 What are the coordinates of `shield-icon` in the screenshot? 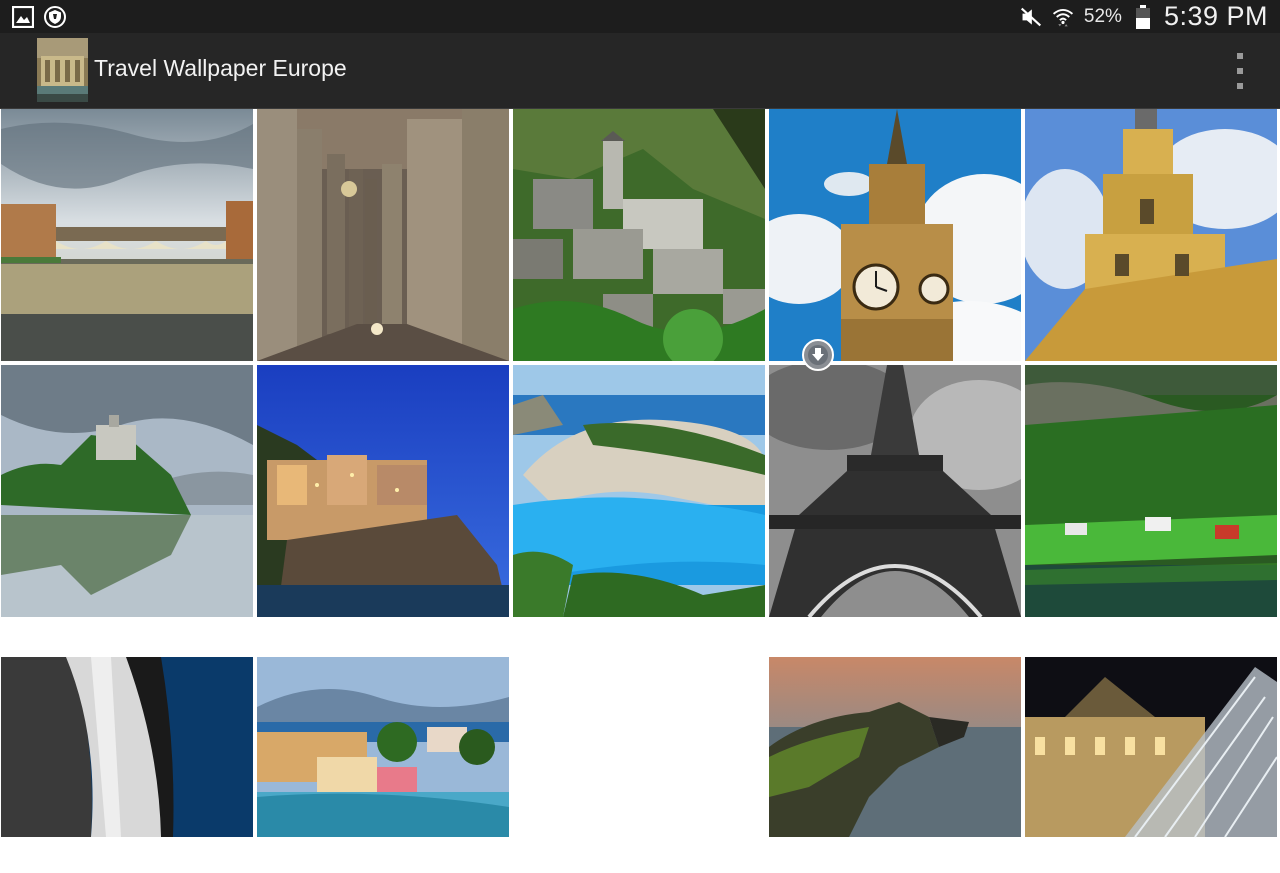 It's located at (55, 17).